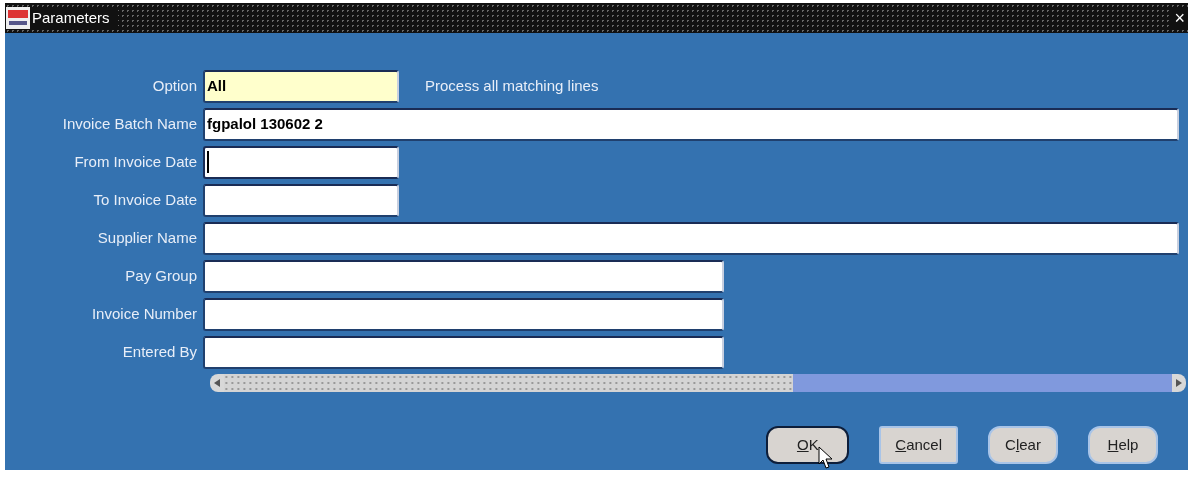  What do you see at coordinates (159, 351) in the screenshot?
I see `field-label: Entered By` at bounding box center [159, 351].